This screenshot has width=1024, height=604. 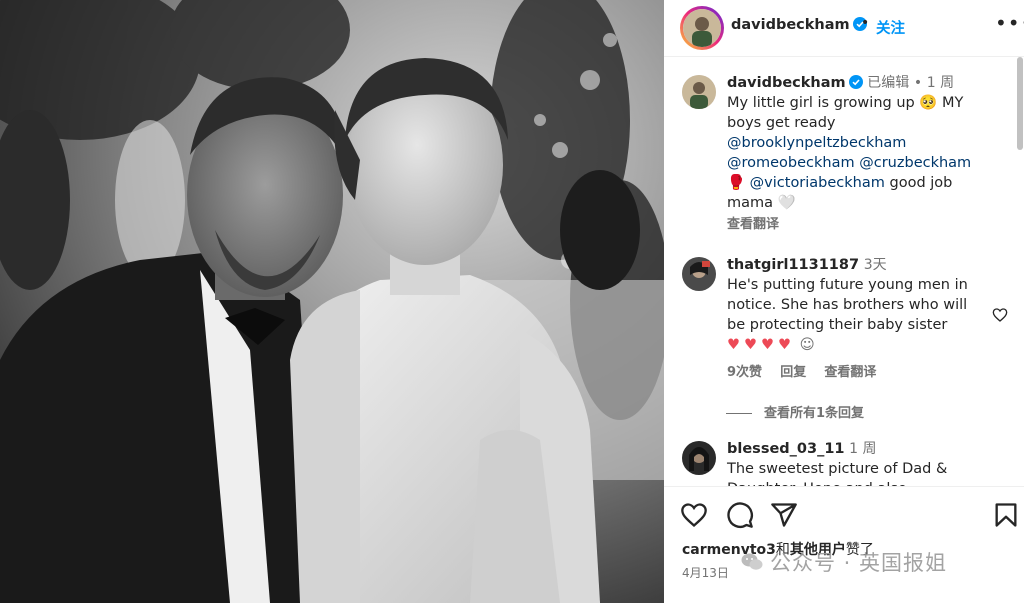 I want to click on author-username-text: davidbeckham, so click(x=790, y=25).